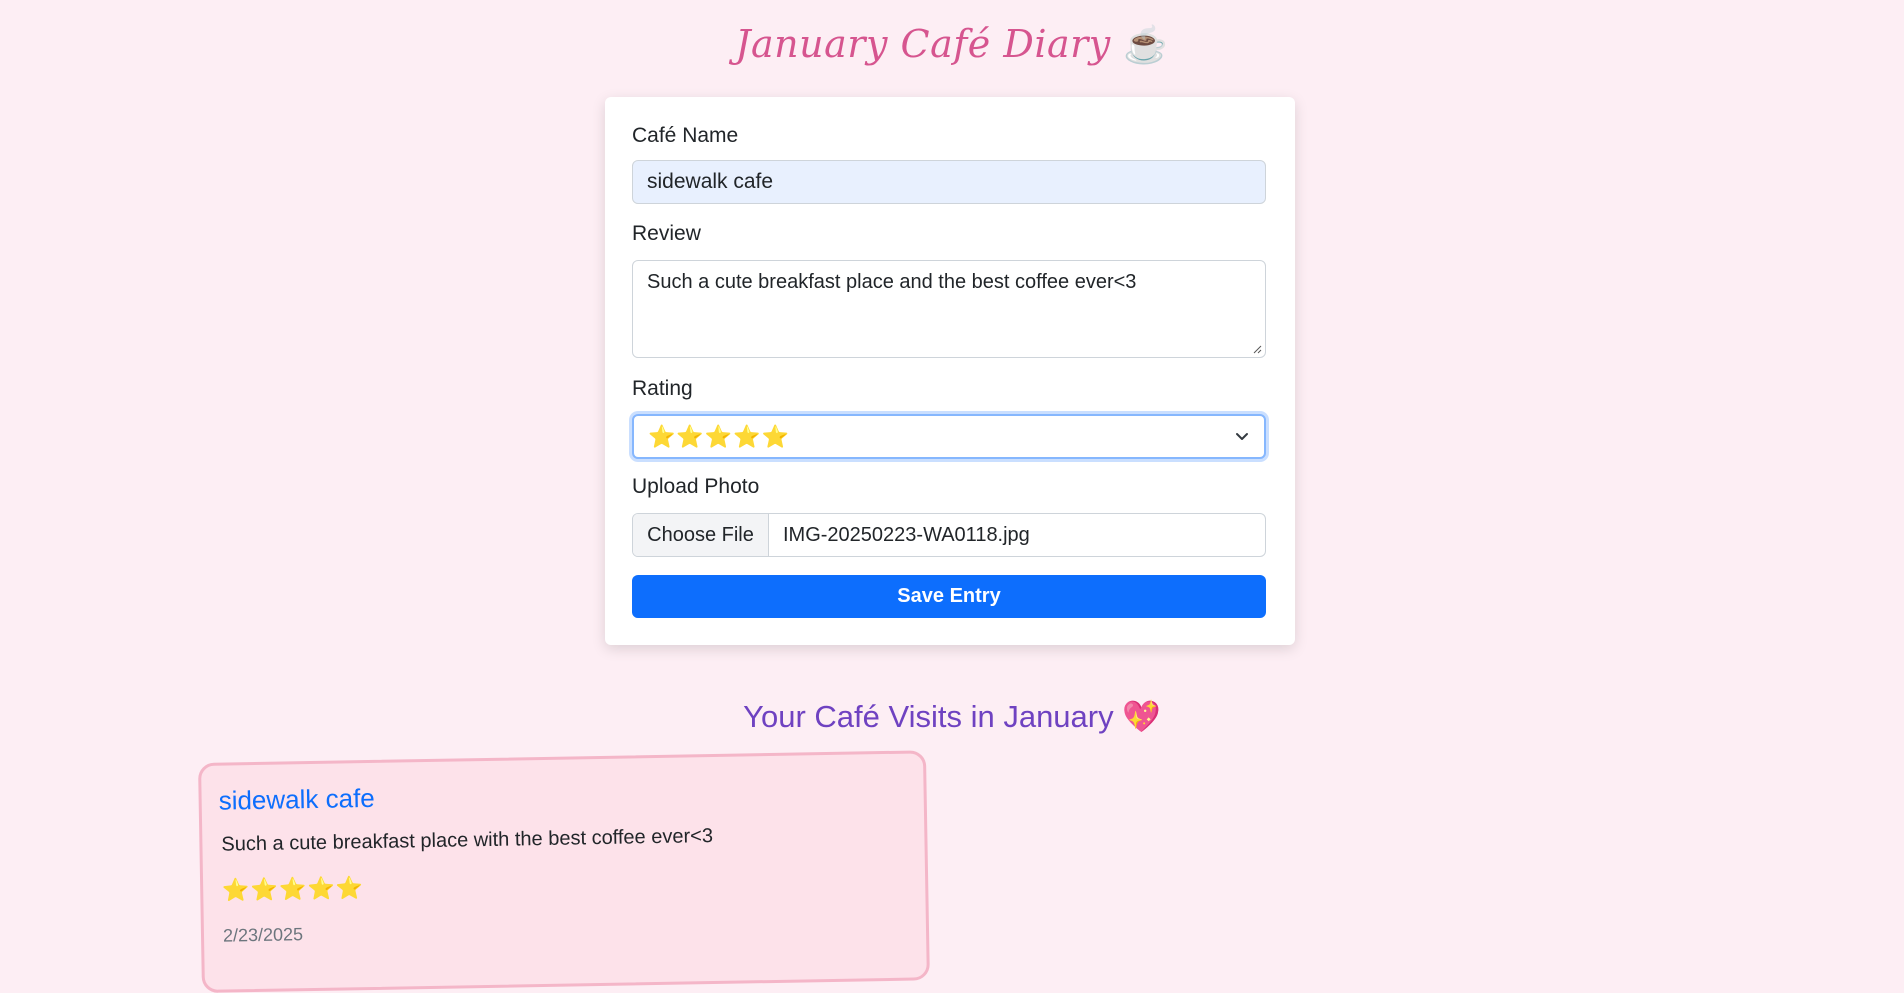  What do you see at coordinates (1146, 45) in the screenshot?
I see `coffee-icon: ☕` at bounding box center [1146, 45].